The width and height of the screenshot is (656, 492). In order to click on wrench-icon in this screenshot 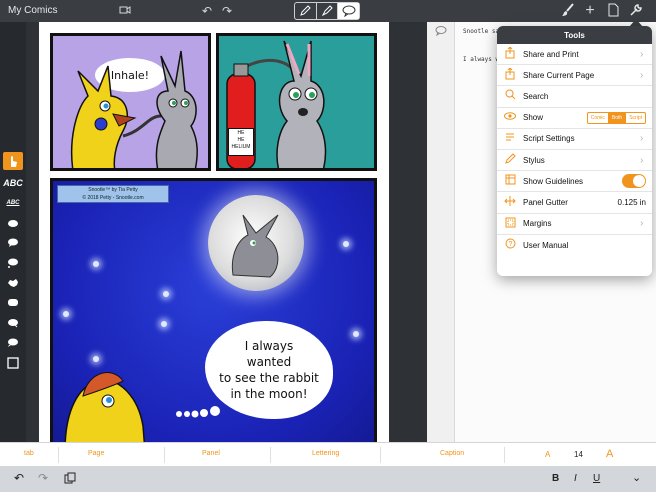, I will do `click(636, 11)`.